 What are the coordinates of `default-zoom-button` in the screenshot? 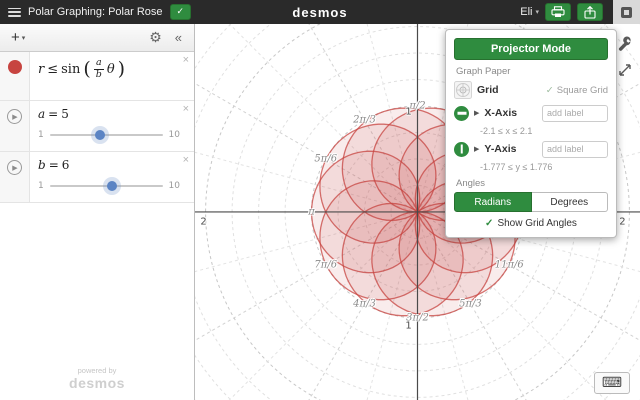 It's located at (625, 70).